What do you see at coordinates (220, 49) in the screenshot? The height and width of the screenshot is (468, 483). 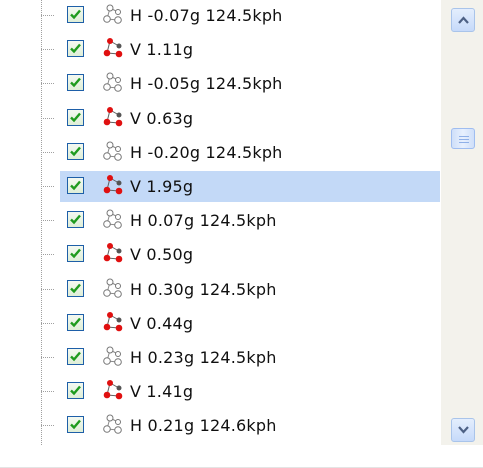 I see `tree-row: V 1.11g` at bounding box center [220, 49].